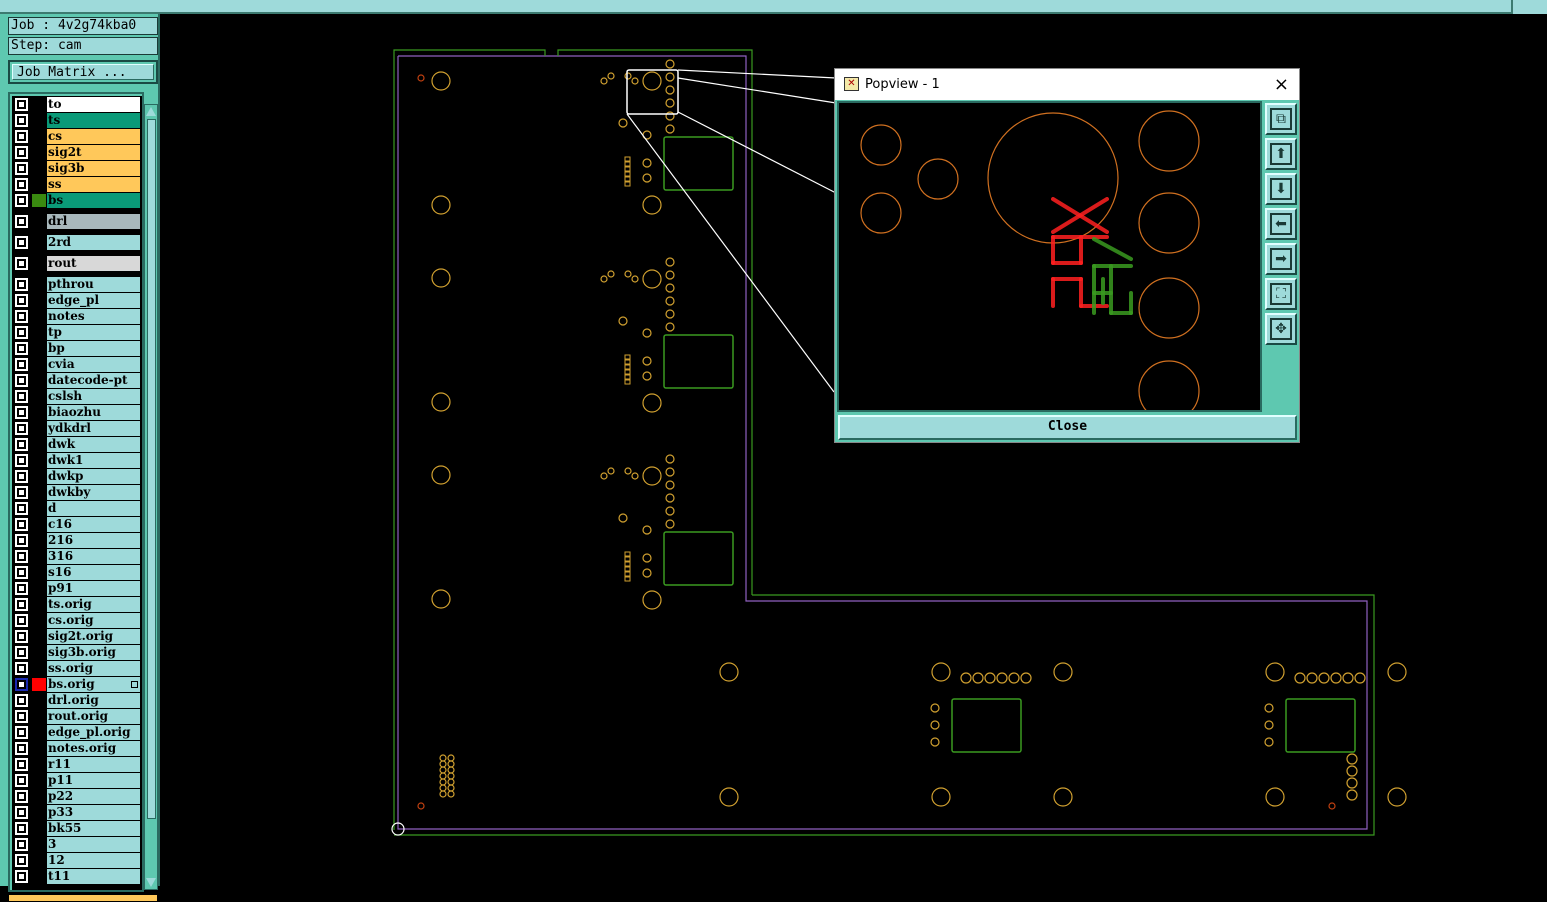  I want to click on layer-row-tp: tp, so click(77, 332).